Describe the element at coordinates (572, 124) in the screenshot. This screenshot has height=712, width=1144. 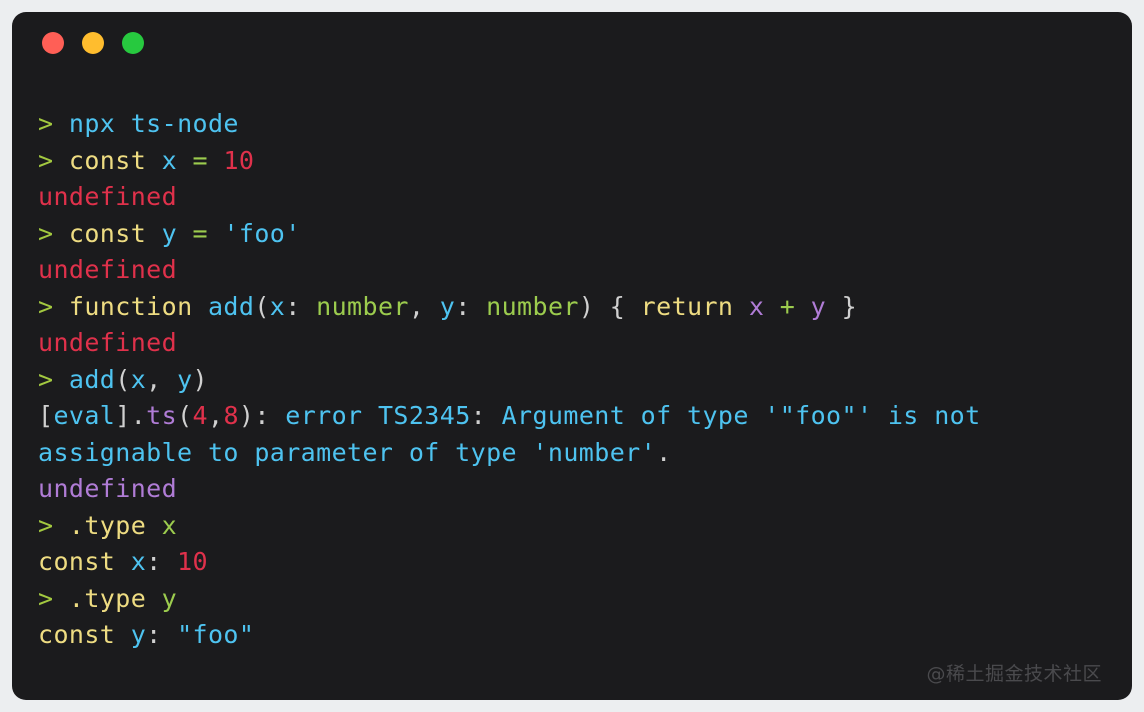
I see `terminal-line: > npx ts-node` at that location.